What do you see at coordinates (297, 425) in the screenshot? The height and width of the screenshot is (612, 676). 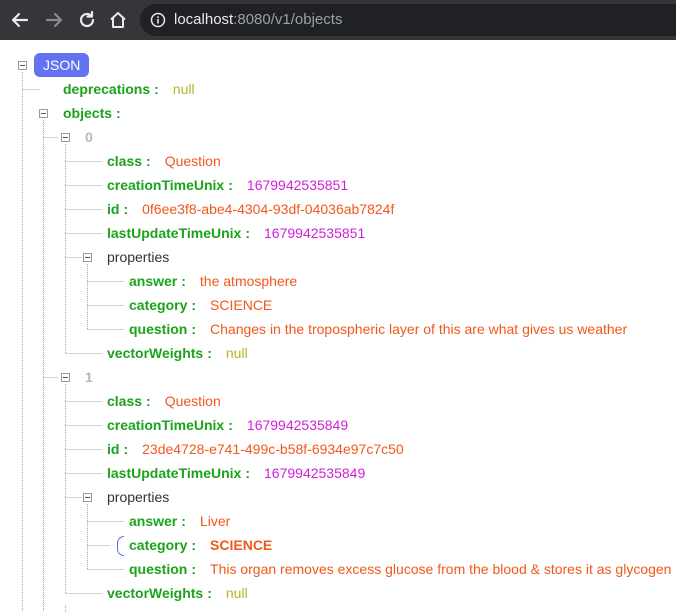 I see `creation-time-value: 1679942535849` at bounding box center [297, 425].